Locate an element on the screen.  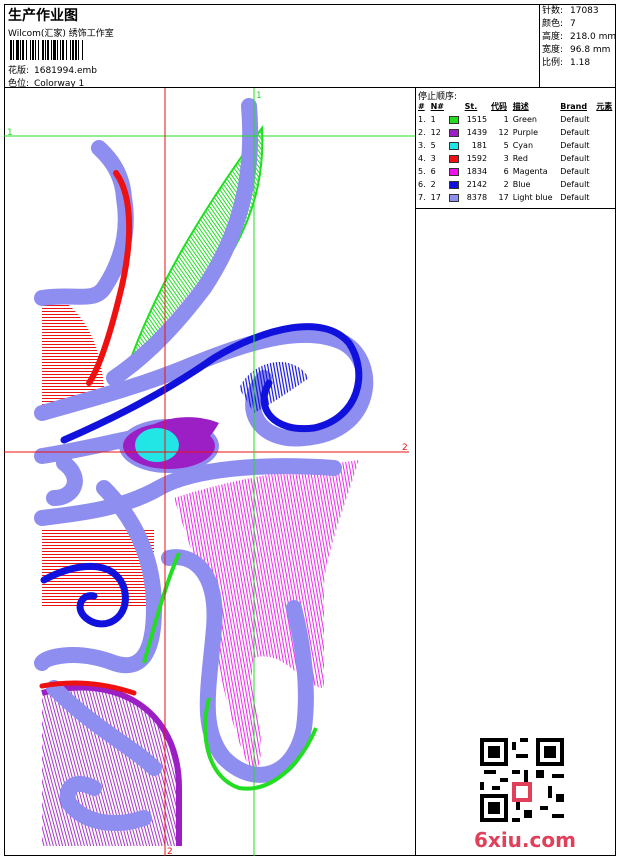
row-description: Blue is located at coordinates (521, 184).